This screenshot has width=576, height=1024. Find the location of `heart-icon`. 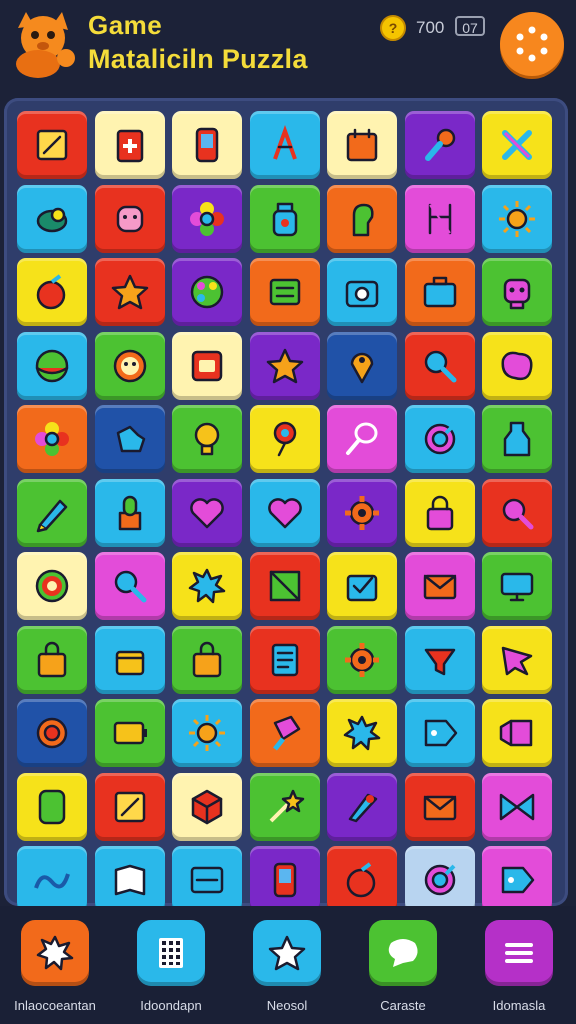

heart-icon is located at coordinates (207, 512).